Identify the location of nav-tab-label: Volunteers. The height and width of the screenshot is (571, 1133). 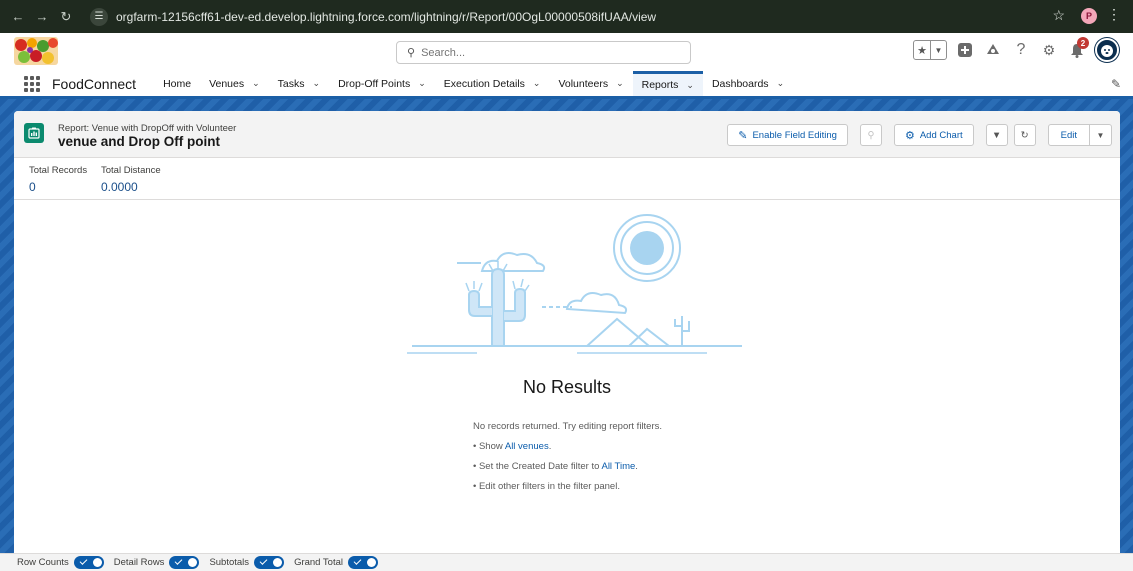
(583, 83).